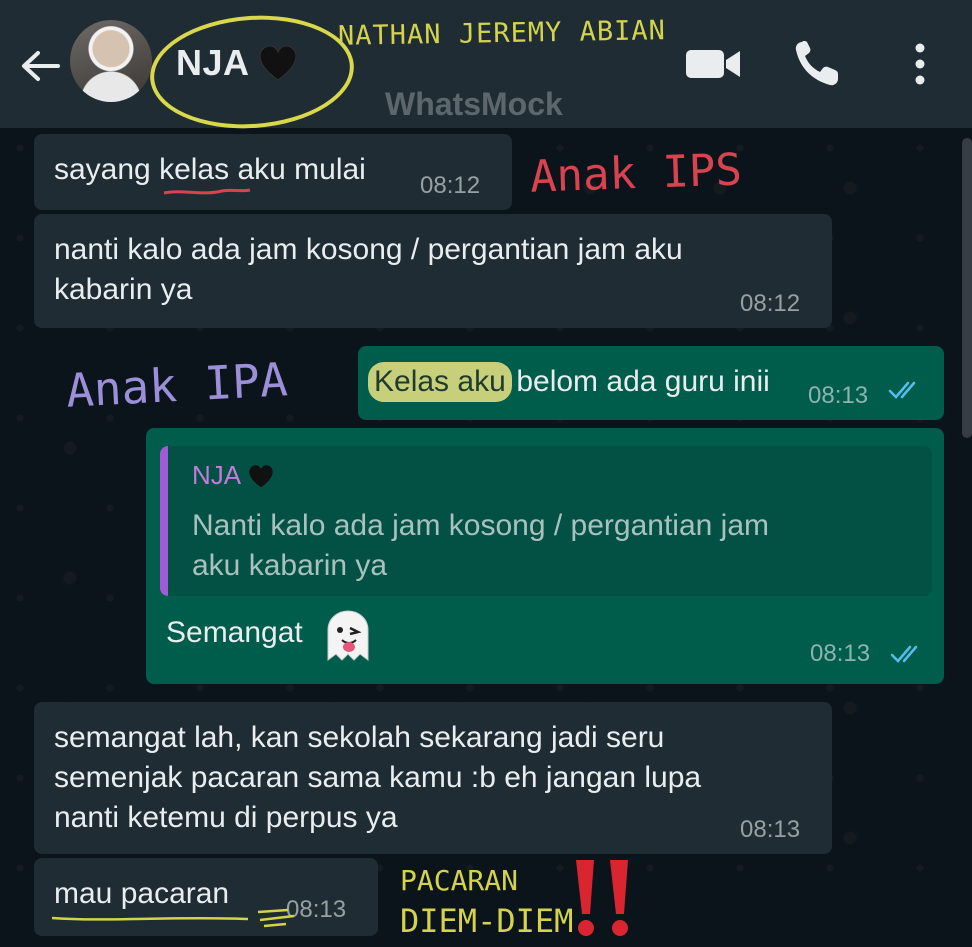 Image resolution: width=972 pixels, height=947 pixels. I want to click on quote-accent-bar, so click(164, 521).